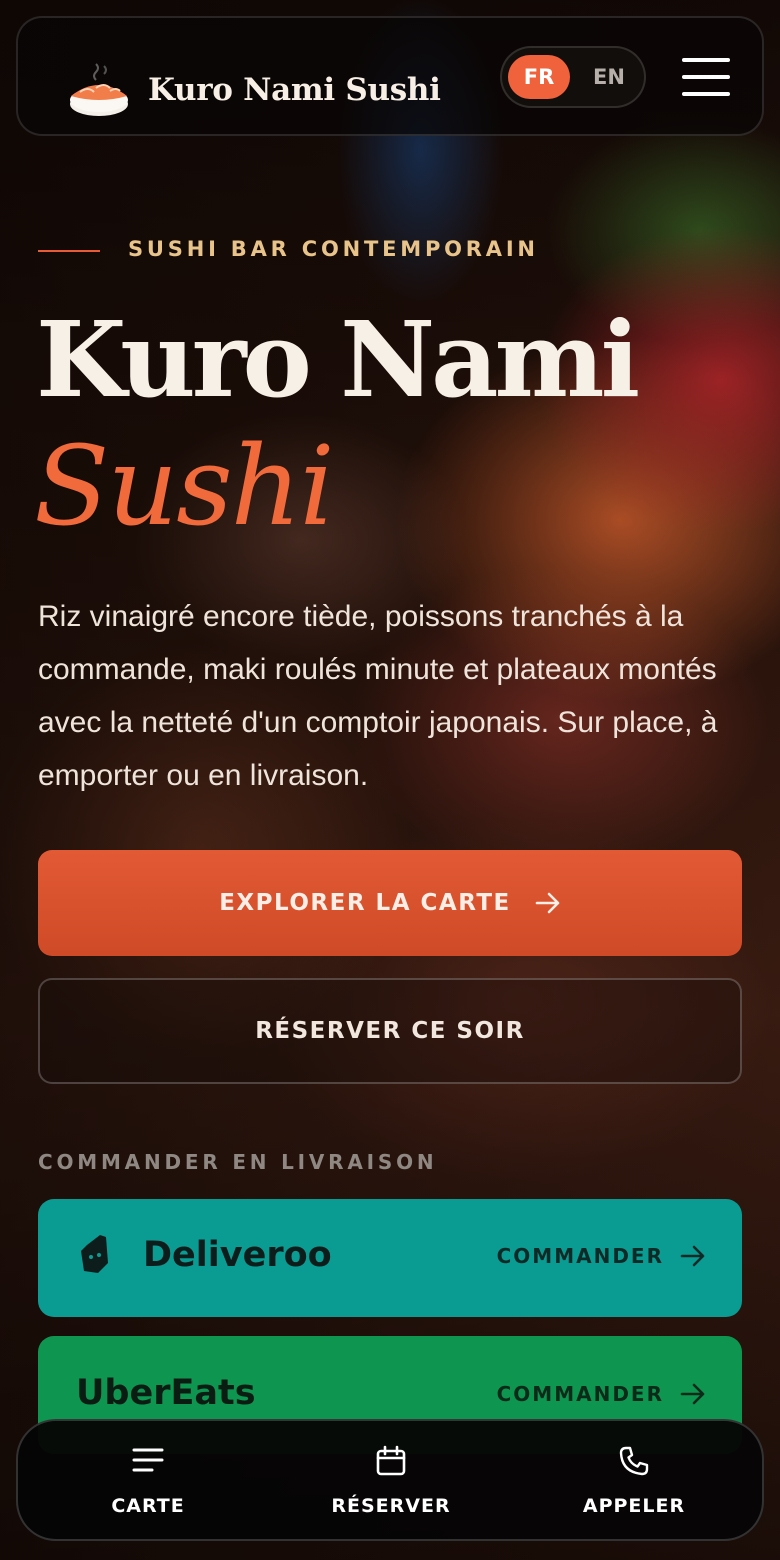 This screenshot has width=780, height=1560. I want to click on explore-menu-button: EXPLORER LA CARTE, so click(390, 903).